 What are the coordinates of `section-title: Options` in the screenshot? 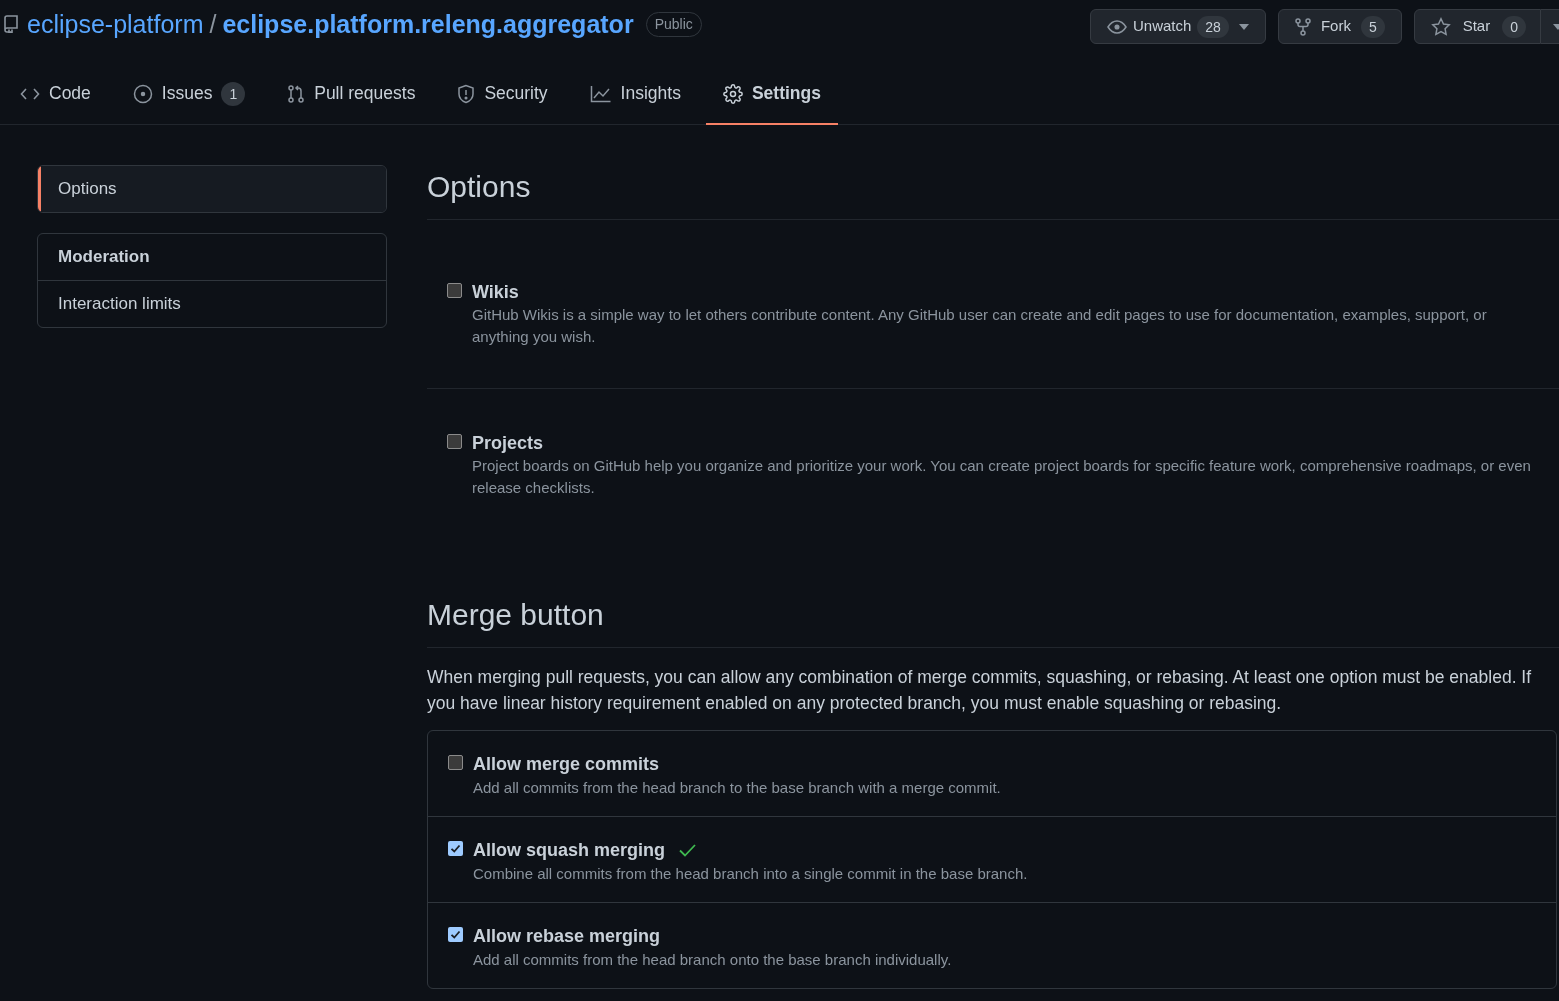 It's located at (993, 192).